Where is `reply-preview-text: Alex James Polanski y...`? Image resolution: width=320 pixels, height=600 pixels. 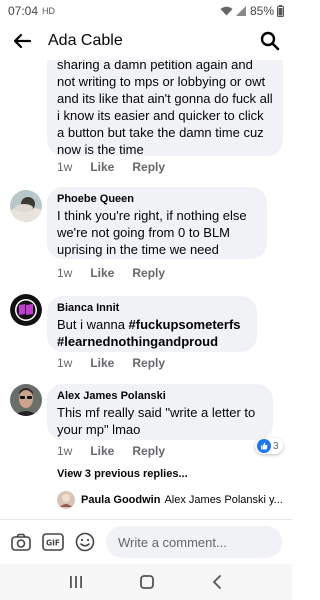 reply-preview-text: Alex James Polanski y... is located at coordinates (223, 500).